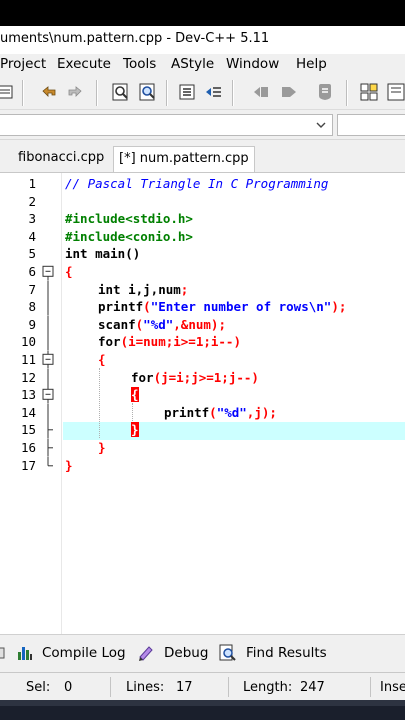 This screenshot has height=720, width=405. Describe the element at coordinates (148, 92) in the screenshot. I see `replace-icon` at that location.